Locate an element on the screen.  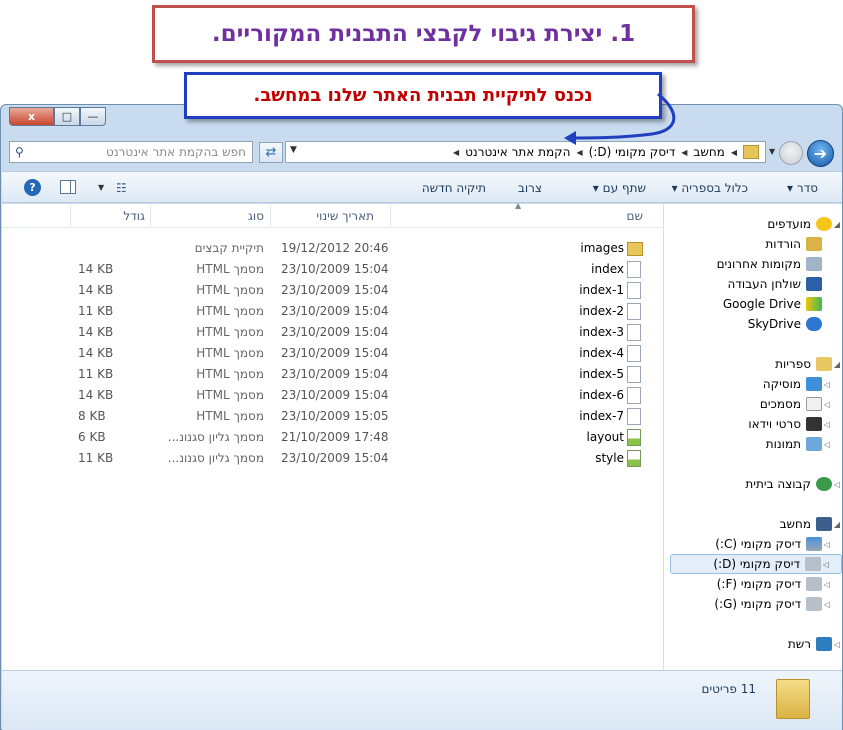
nav-item-skydrive: SkyDrive is located at coordinates (757, 324).